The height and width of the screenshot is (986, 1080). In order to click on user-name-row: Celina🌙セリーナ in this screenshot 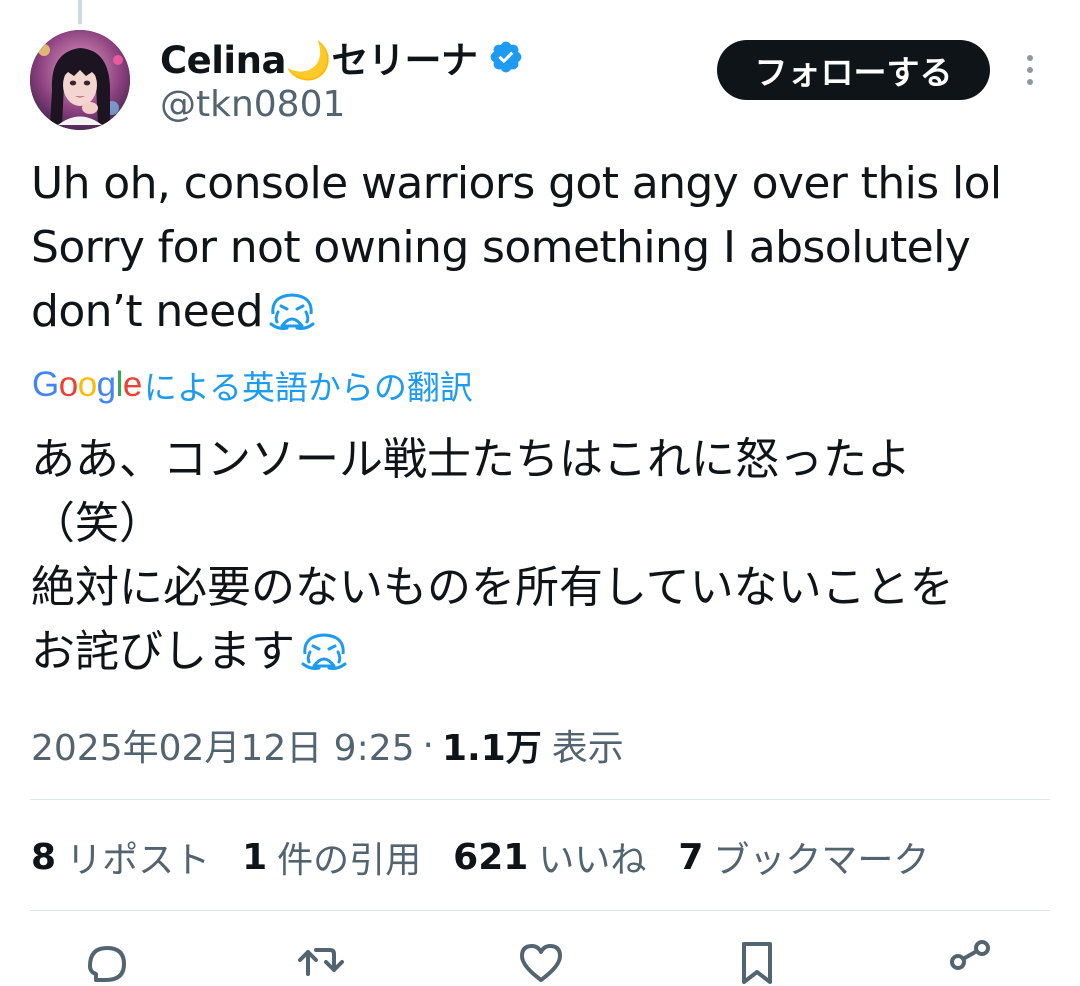, I will do `click(342, 58)`.